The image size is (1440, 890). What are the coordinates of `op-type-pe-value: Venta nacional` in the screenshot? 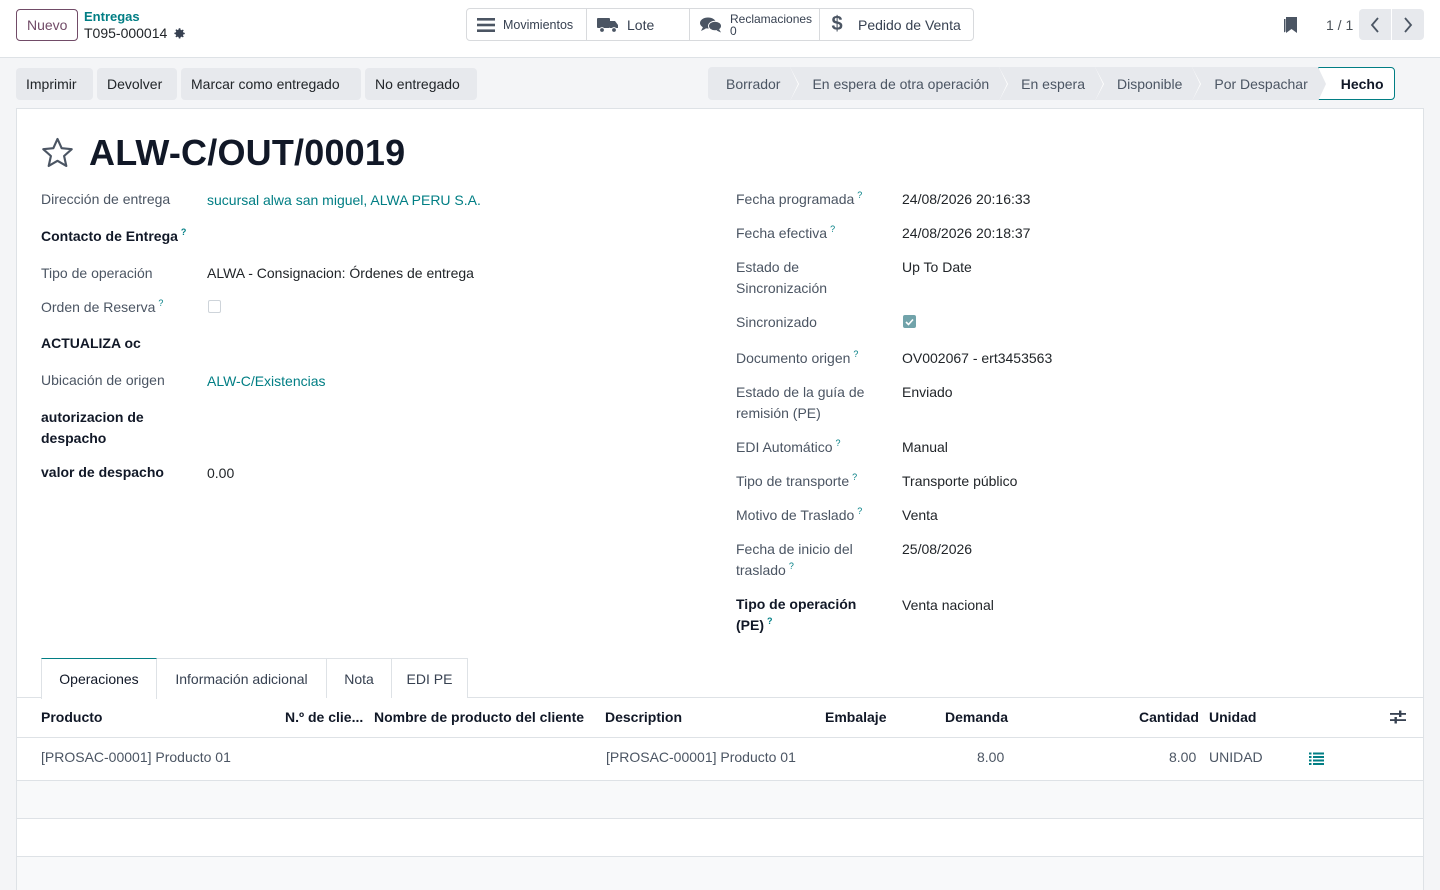 It's located at (948, 605).